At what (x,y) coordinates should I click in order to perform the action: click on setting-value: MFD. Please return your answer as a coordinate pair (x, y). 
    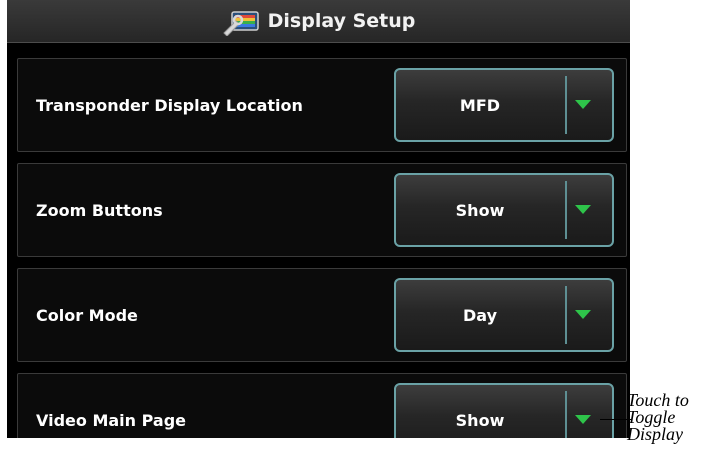
    Looking at the image, I should click on (480, 105).